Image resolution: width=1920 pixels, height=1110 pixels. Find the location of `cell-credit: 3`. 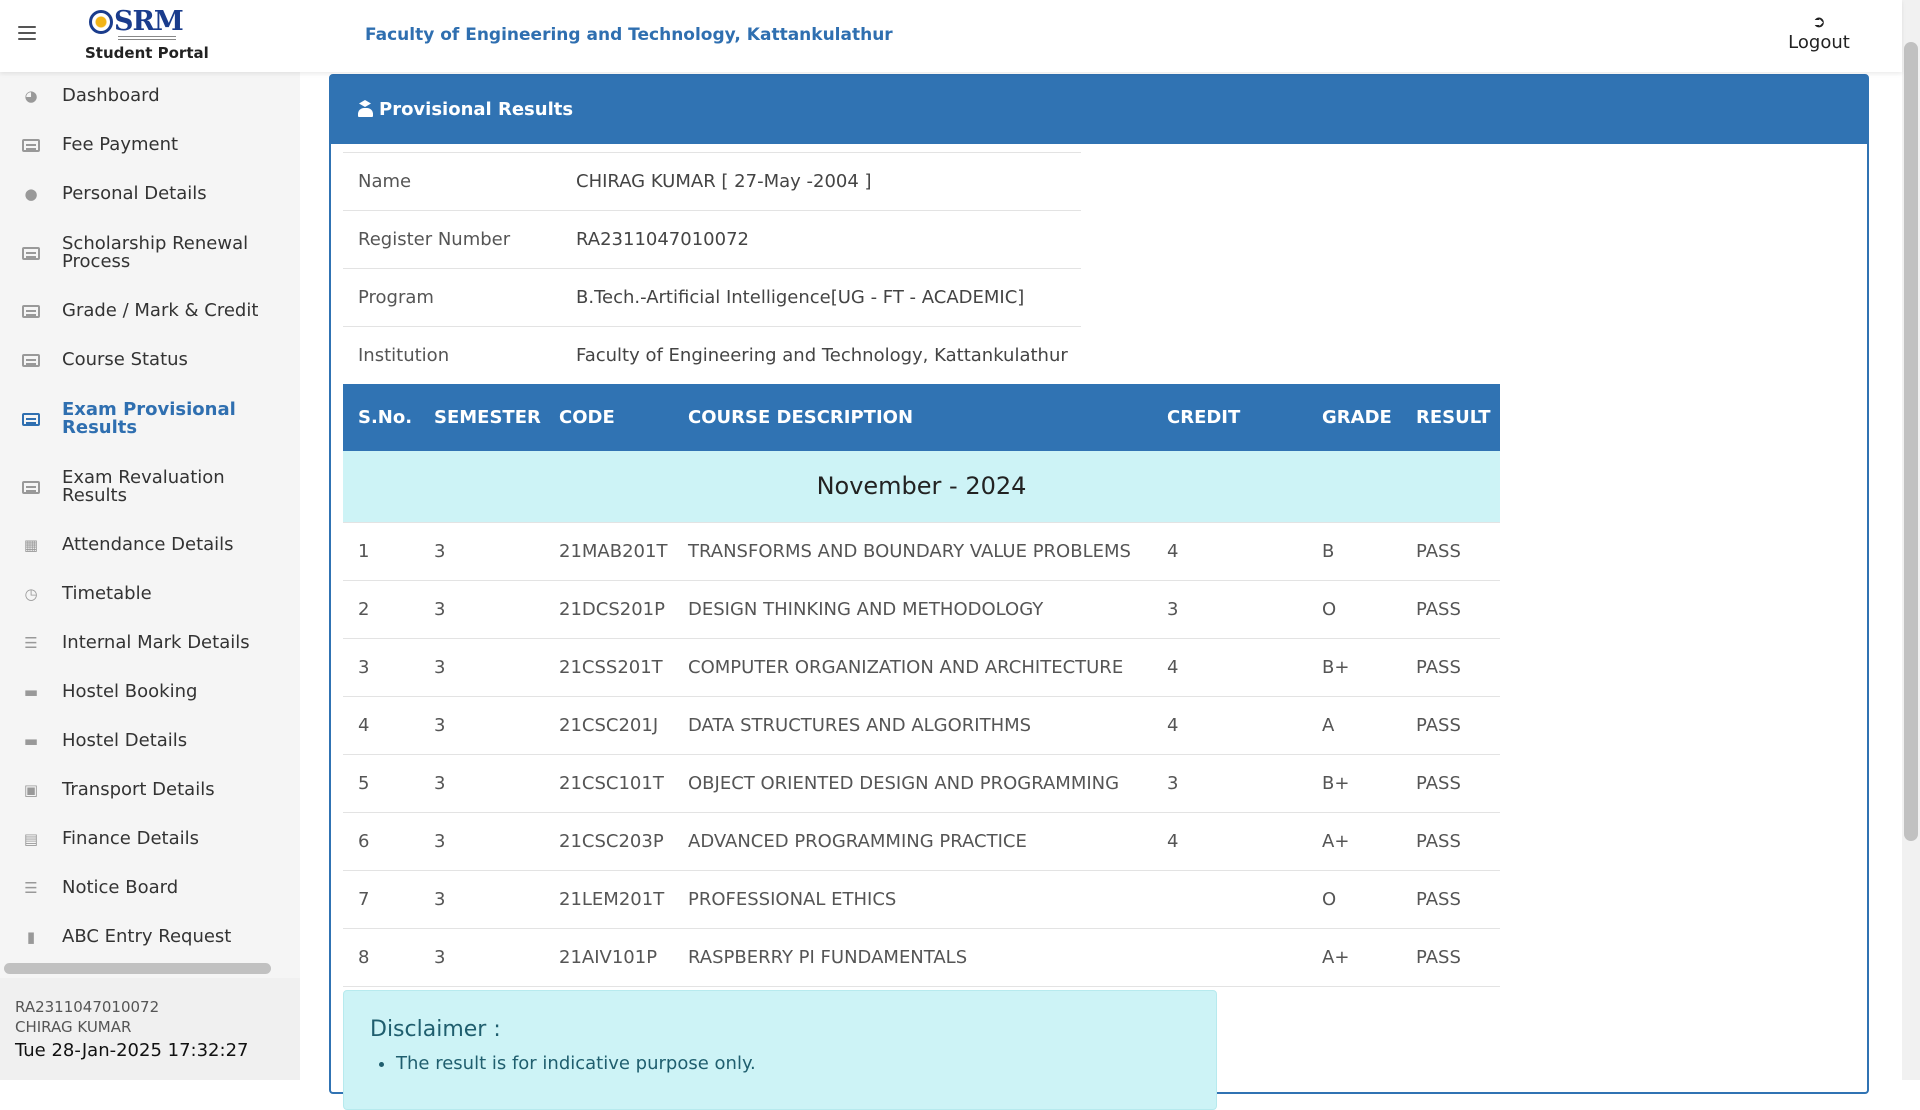

cell-credit: 3 is located at coordinates (1229, 609).